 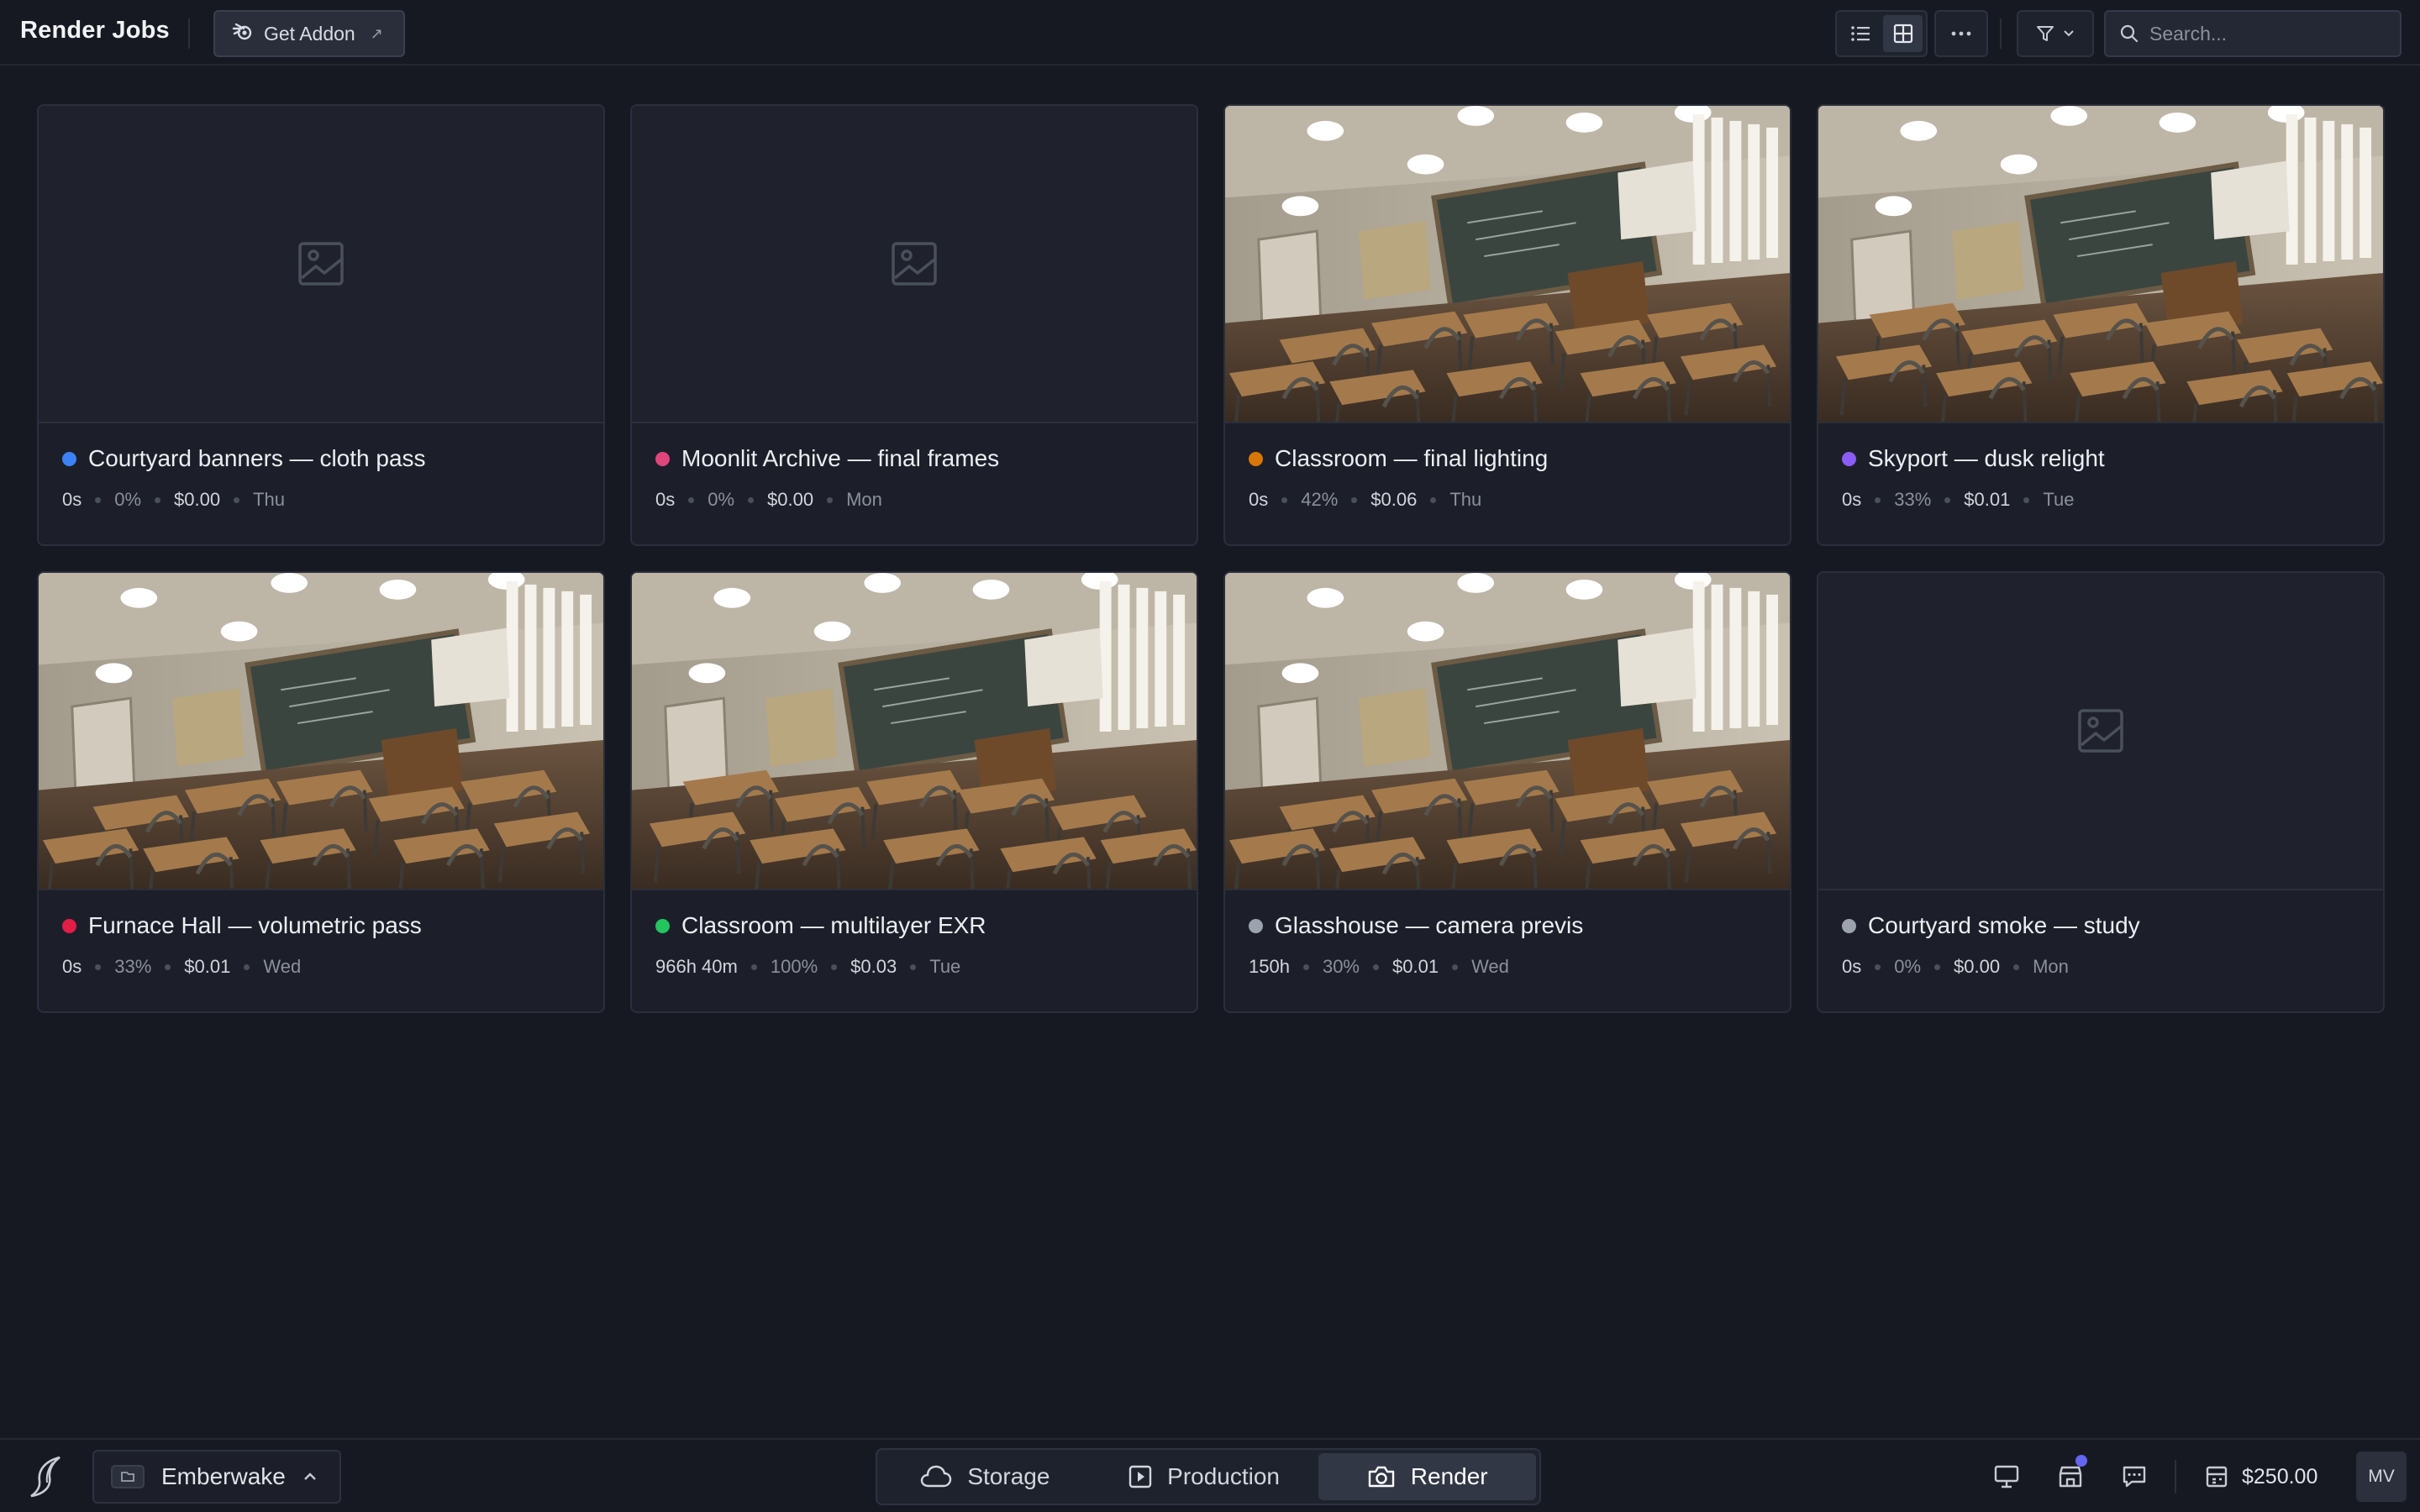 I want to click on search-field, so click(x=2253, y=33).